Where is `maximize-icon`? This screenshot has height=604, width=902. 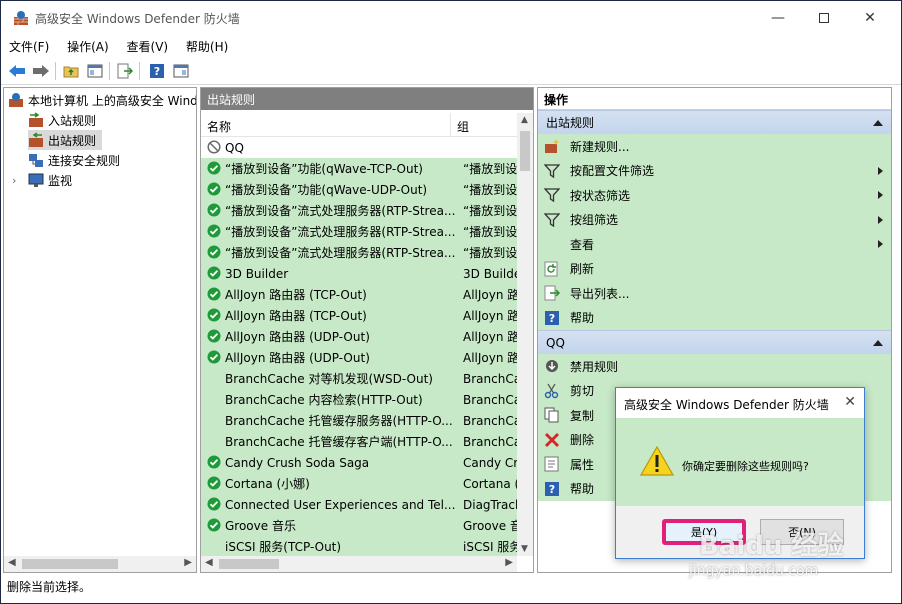 maximize-icon is located at coordinates (824, 18).